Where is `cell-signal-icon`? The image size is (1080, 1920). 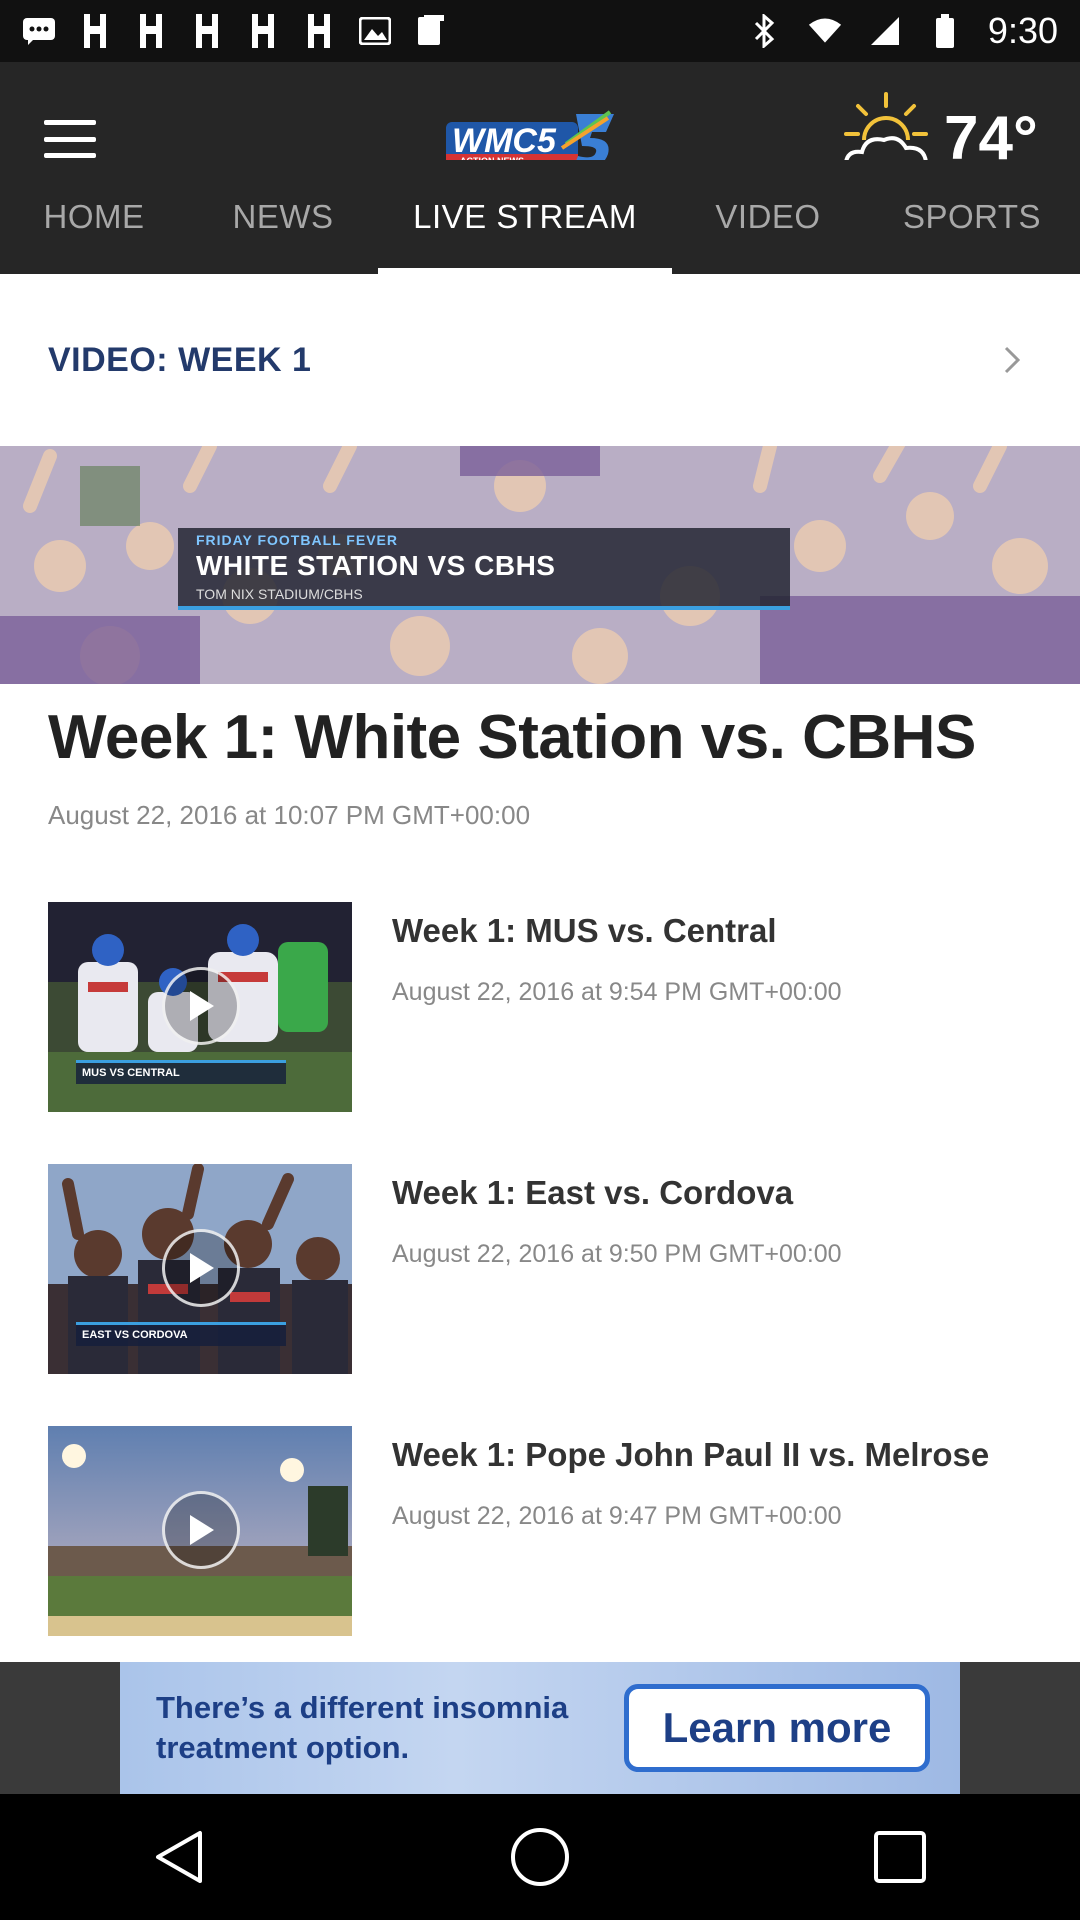
cell-signal-icon is located at coordinates (885, 31).